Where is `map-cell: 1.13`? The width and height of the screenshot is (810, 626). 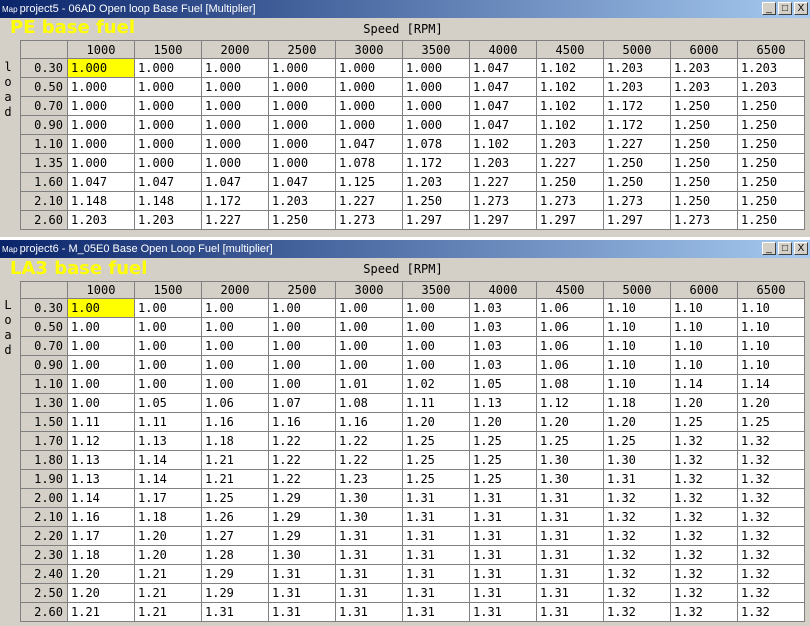 map-cell: 1.13 is located at coordinates (168, 441).